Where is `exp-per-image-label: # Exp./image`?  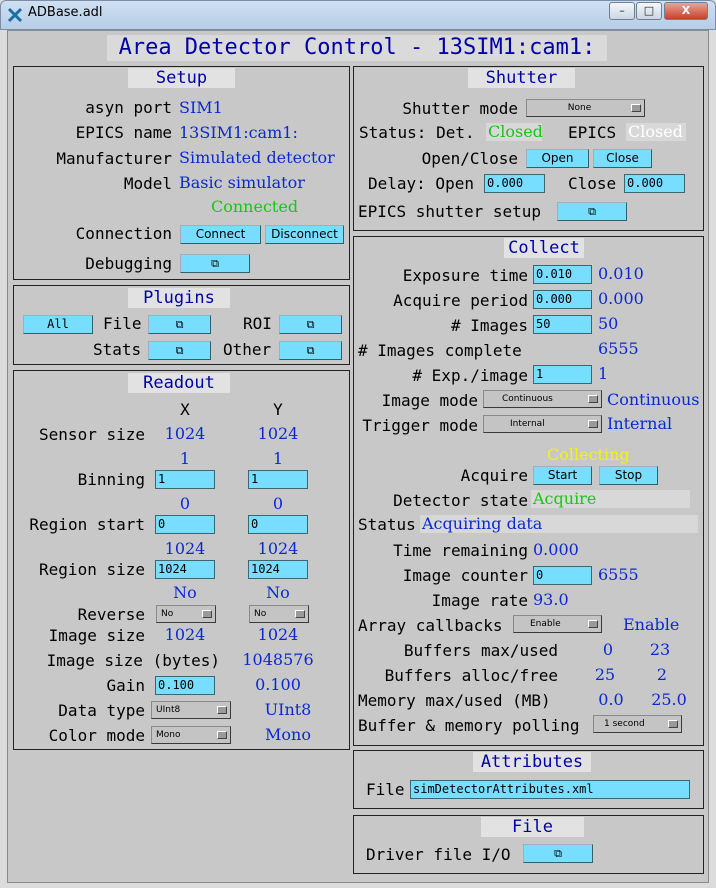
exp-per-image-label: # Exp./image is located at coordinates (470, 375).